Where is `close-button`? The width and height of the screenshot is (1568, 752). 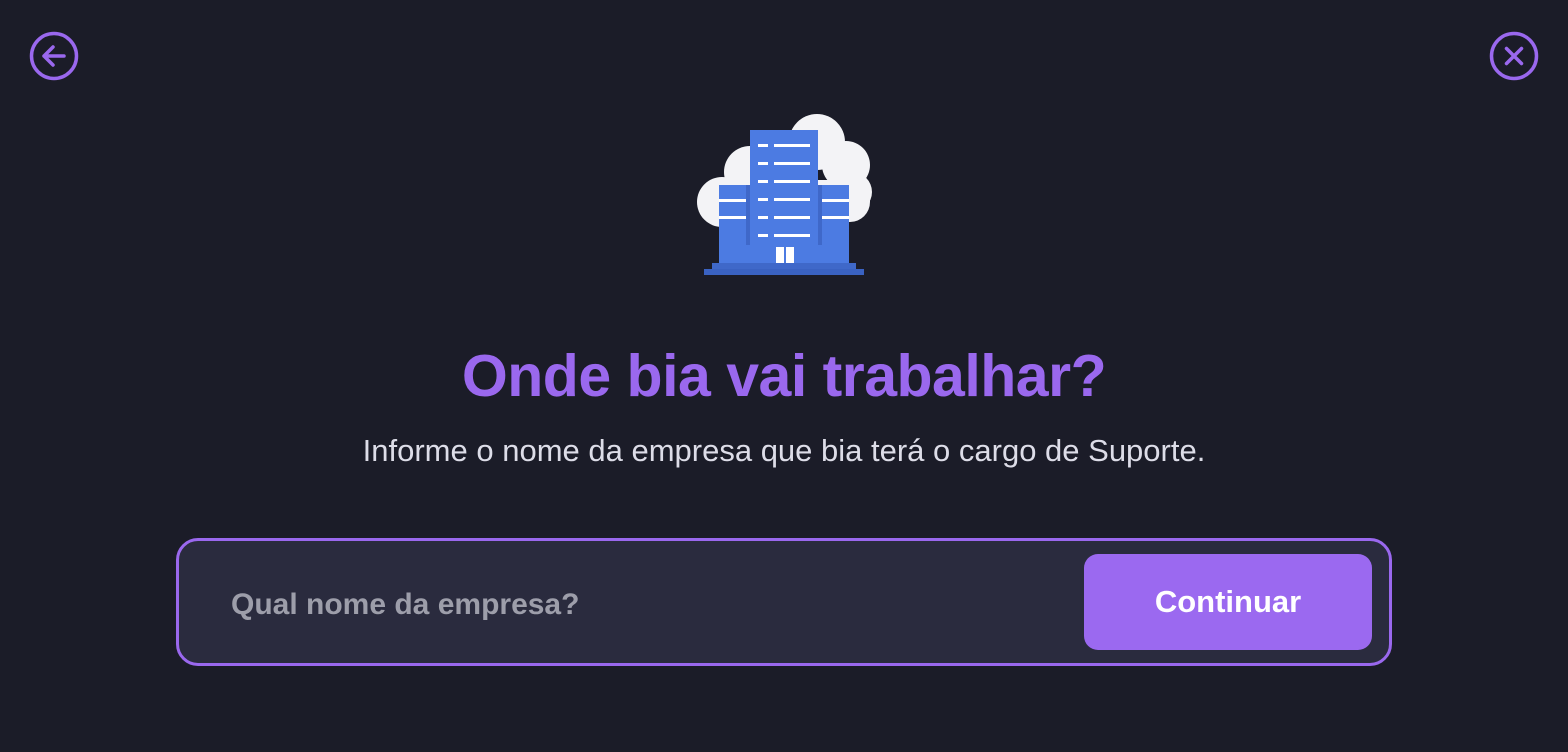 close-button is located at coordinates (1514, 56).